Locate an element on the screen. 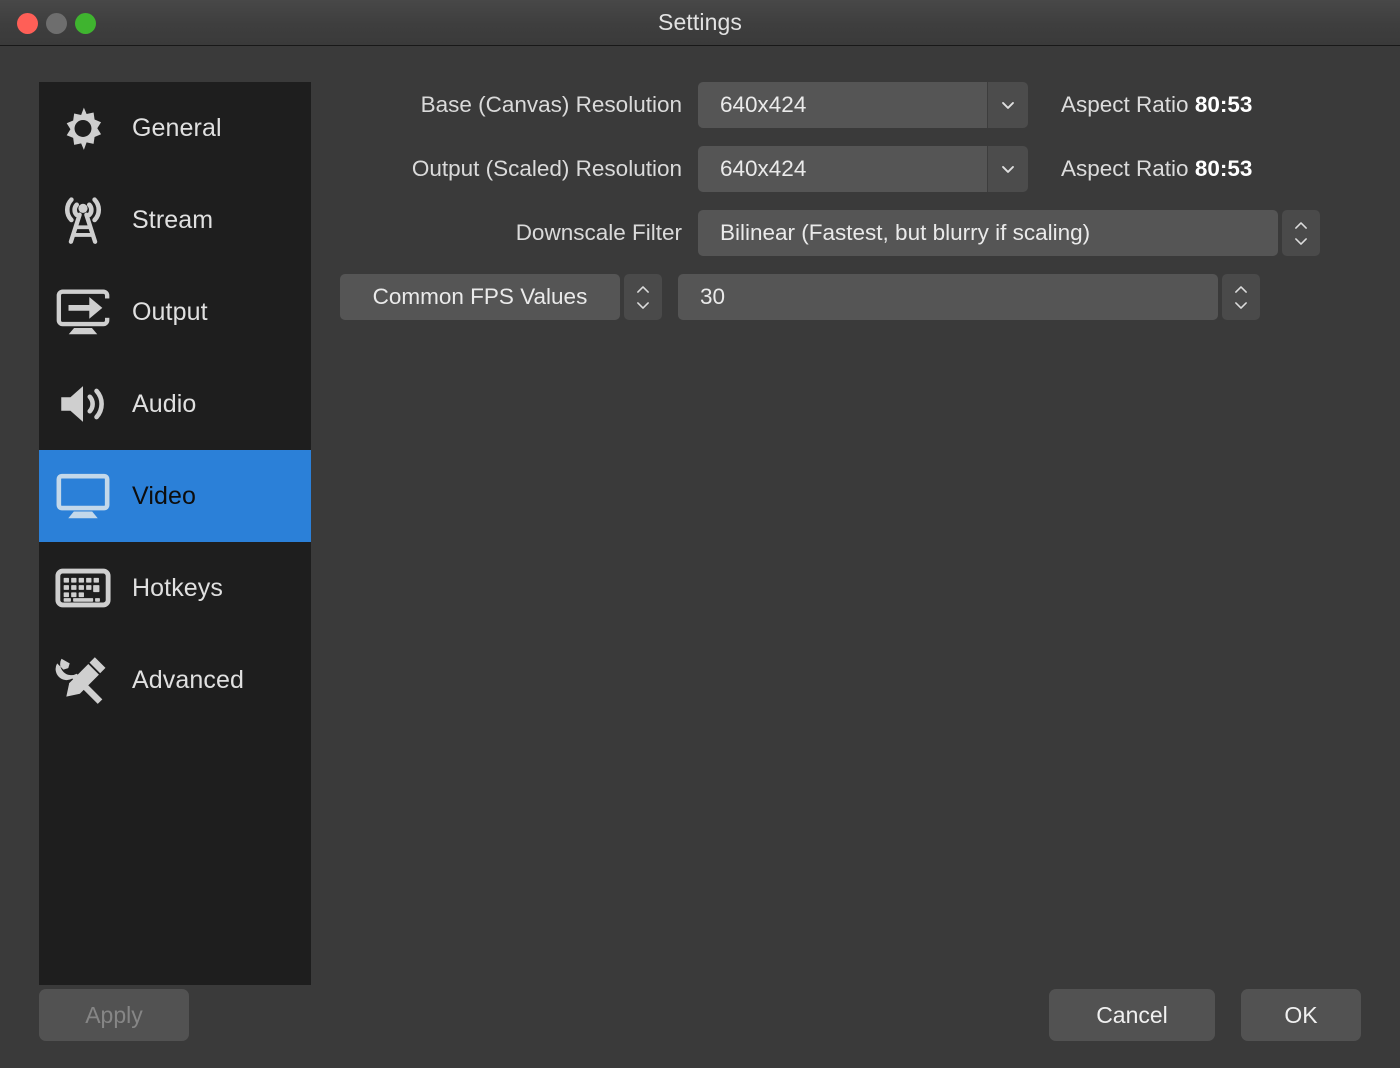  base-aspect-value: 80:53 is located at coordinates (1223, 104).